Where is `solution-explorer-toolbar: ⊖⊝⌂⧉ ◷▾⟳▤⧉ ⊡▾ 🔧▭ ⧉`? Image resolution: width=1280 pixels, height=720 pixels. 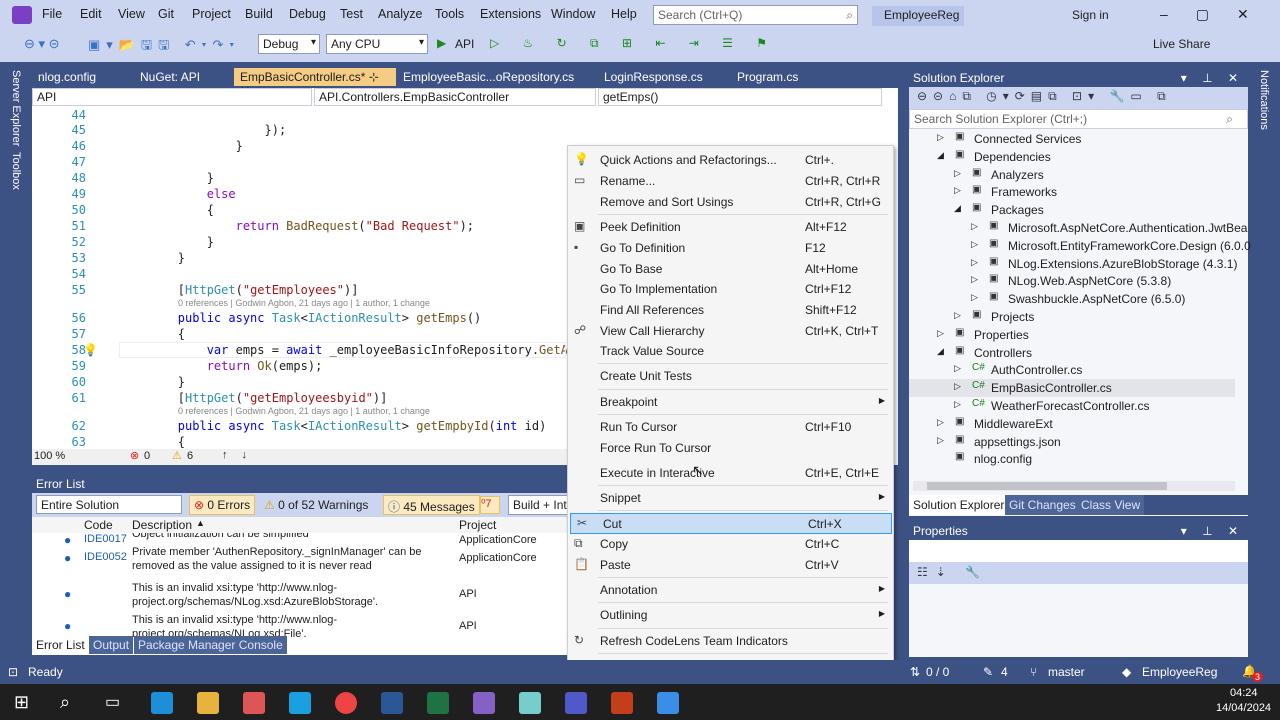
solution-explorer-toolbar: ⊖⊝⌂⧉ ◷▾⟳▤⧉ ⊡▾ 🔧▭ ⧉ is located at coordinates (1078, 98).